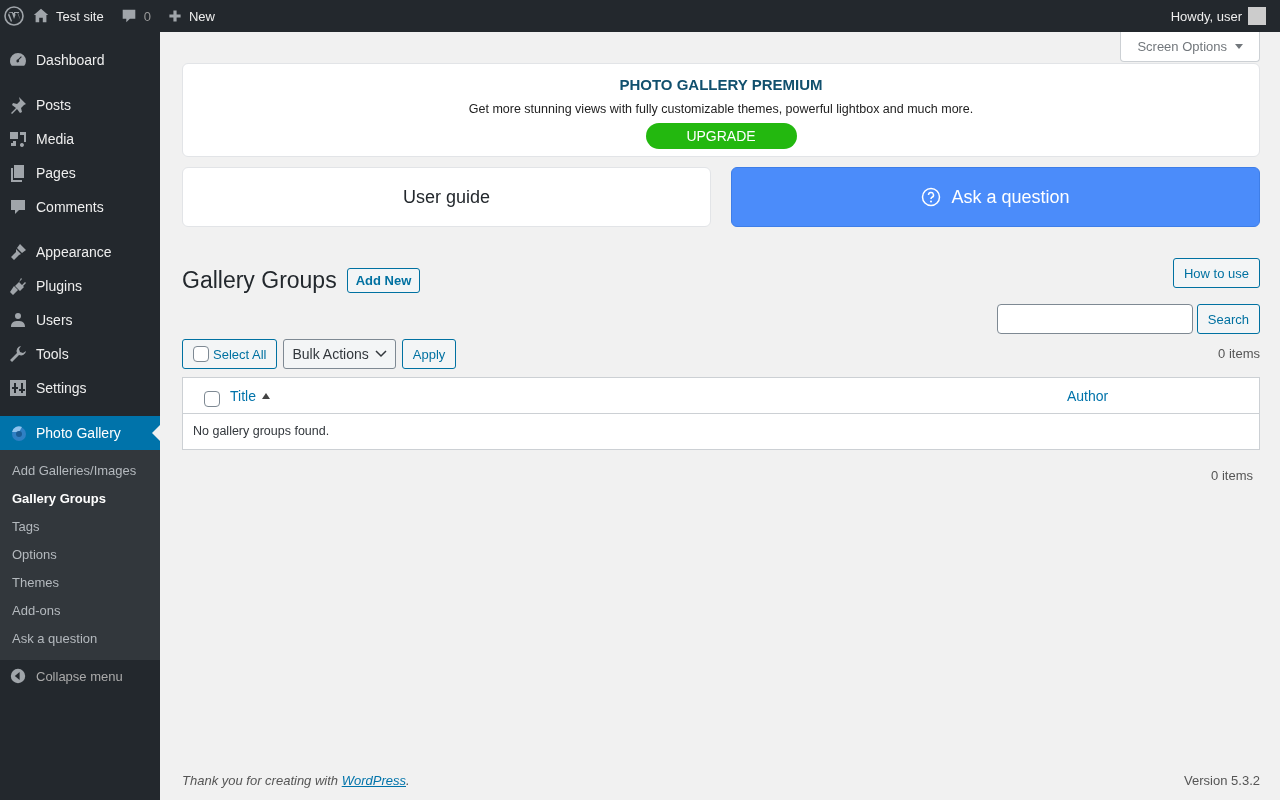 The image size is (1280, 800). What do you see at coordinates (14, 16) in the screenshot?
I see `wordpress-logo-icon` at bounding box center [14, 16].